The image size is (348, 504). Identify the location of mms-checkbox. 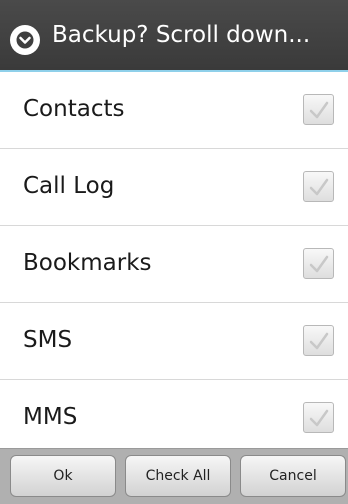
(318, 417).